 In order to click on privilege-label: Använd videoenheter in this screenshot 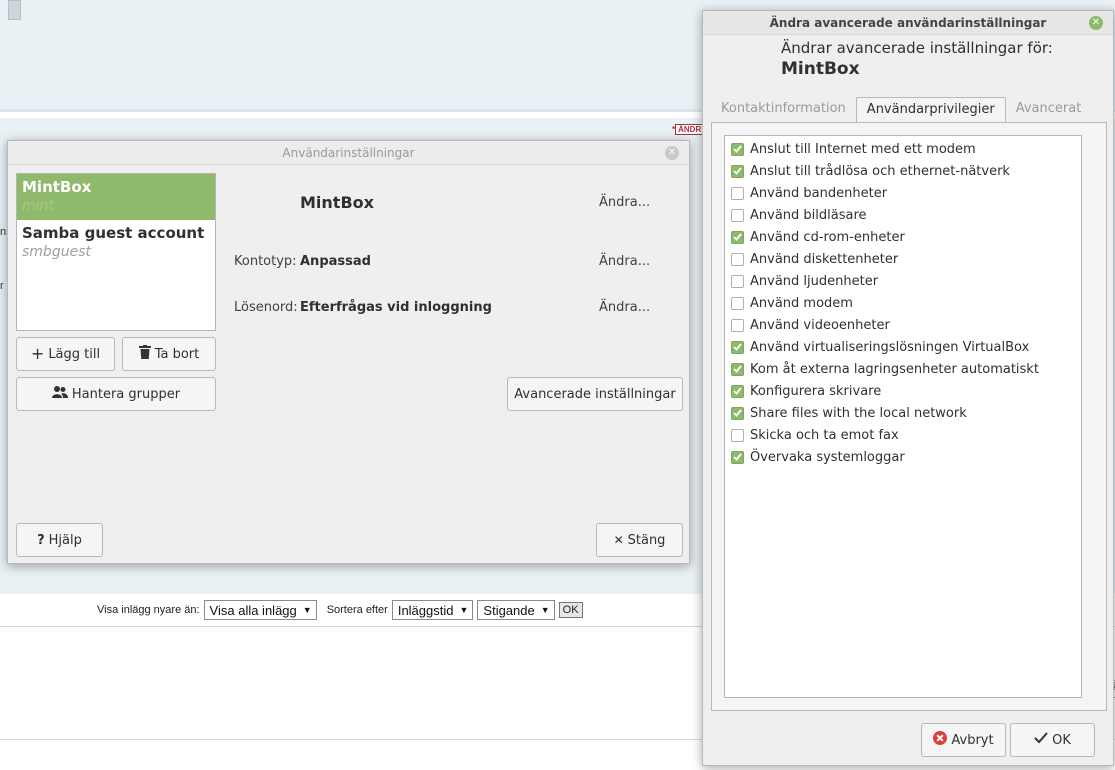, I will do `click(820, 325)`.